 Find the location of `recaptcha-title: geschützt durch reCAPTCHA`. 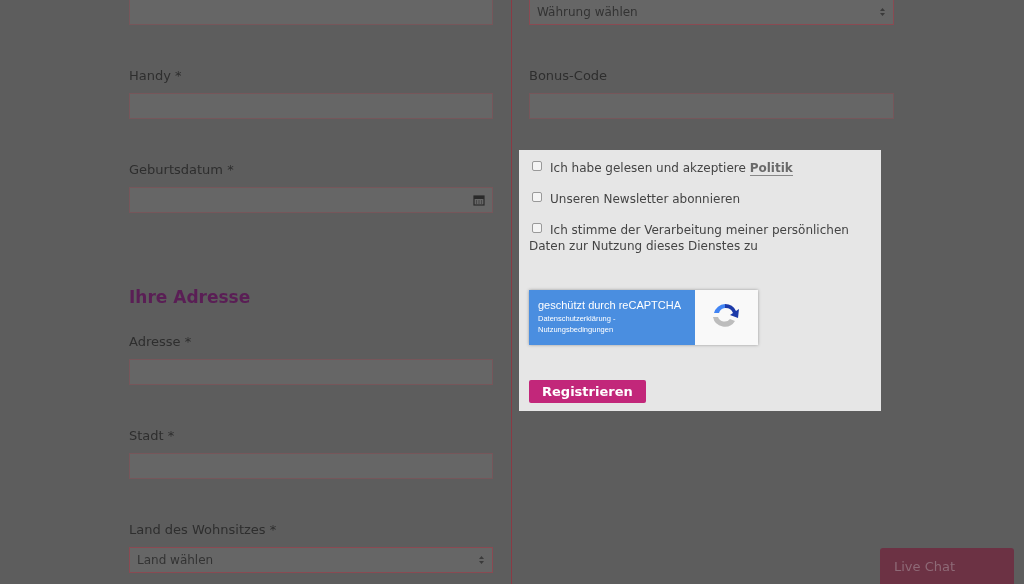

recaptcha-title: geschützt durch reCAPTCHA is located at coordinates (610, 305).